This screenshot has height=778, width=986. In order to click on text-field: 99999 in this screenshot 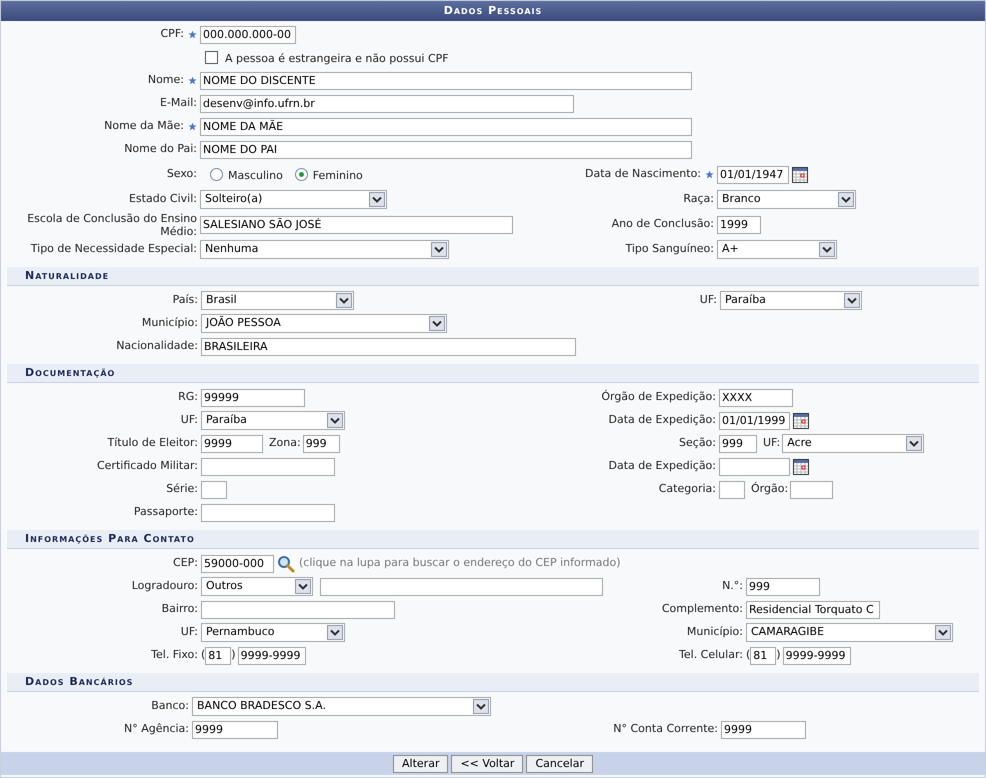, I will do `click(253, 397)`.